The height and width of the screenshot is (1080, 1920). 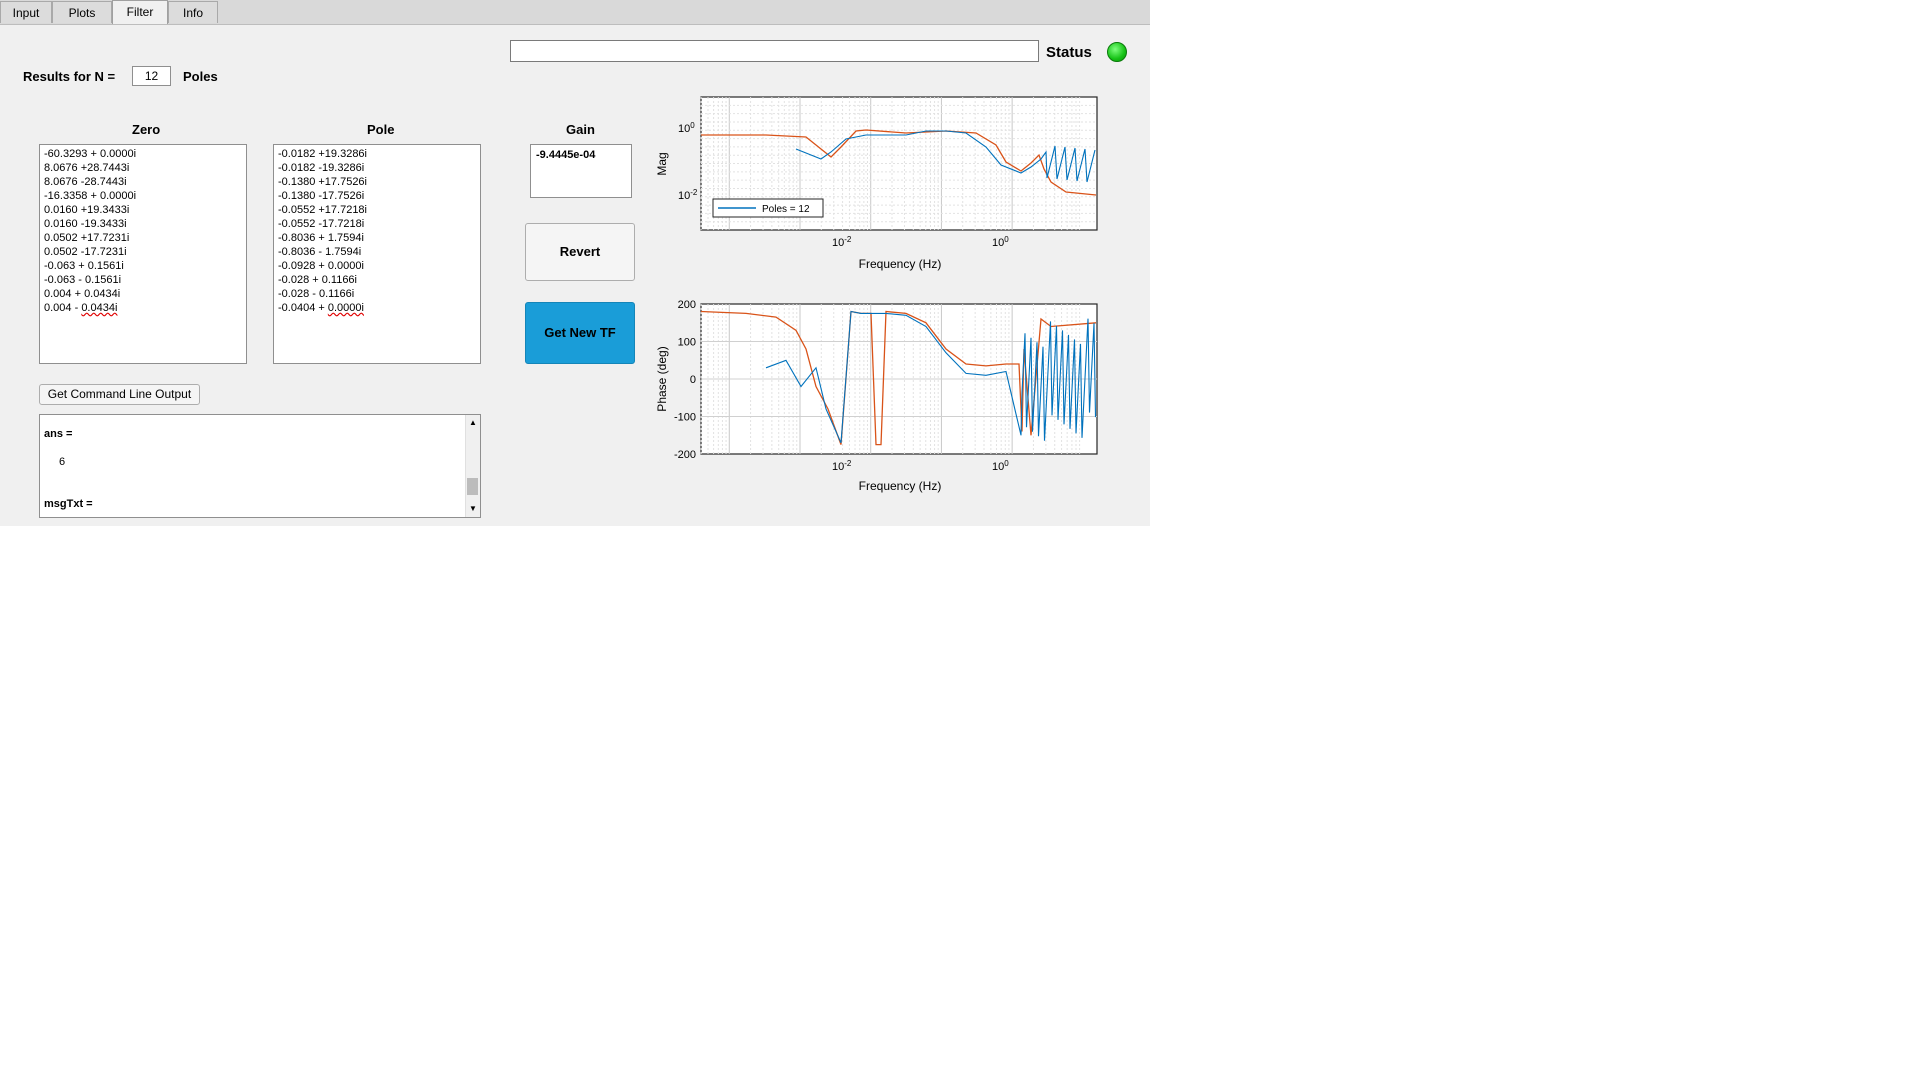 What do you see at coordinates (379, 196) in the screenshot?
I see `pole-list-item: -0.1380 -17.7526i` at bounding box center [379, 196].